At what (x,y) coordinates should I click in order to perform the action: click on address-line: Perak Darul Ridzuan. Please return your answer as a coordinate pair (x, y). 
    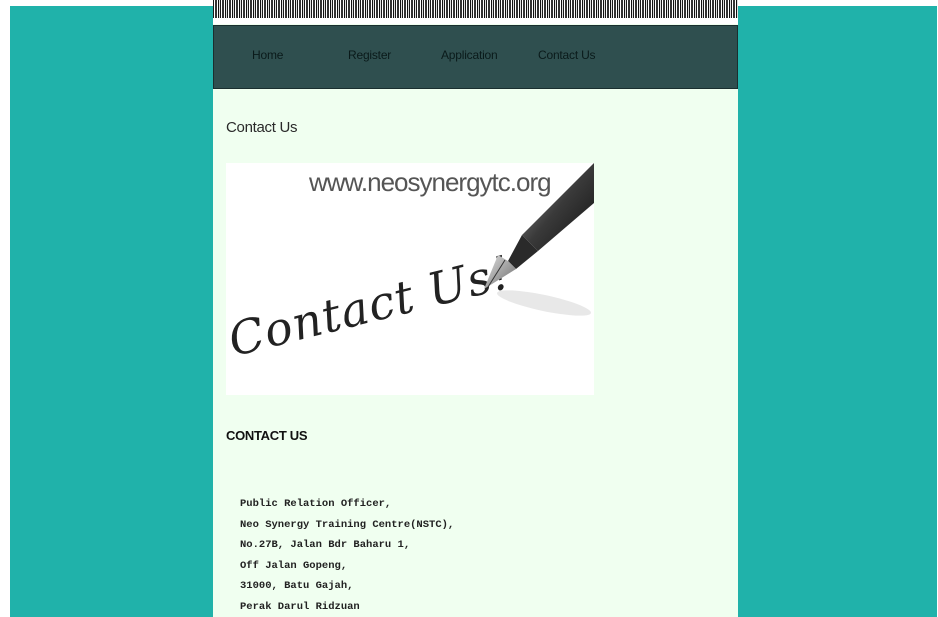
    Looking at the image, I should click on (300, 606).